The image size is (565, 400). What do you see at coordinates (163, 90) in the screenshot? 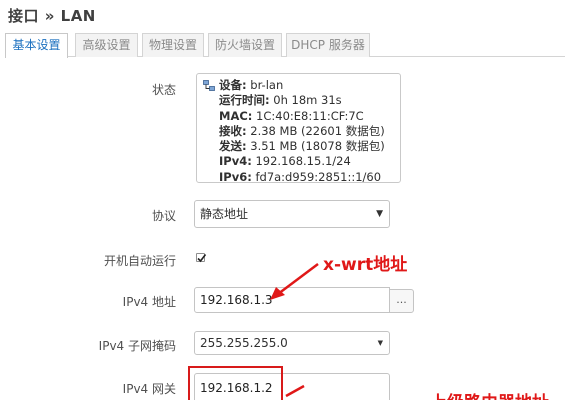
I see `status-label: 状态` at bounding box center [163, 90].